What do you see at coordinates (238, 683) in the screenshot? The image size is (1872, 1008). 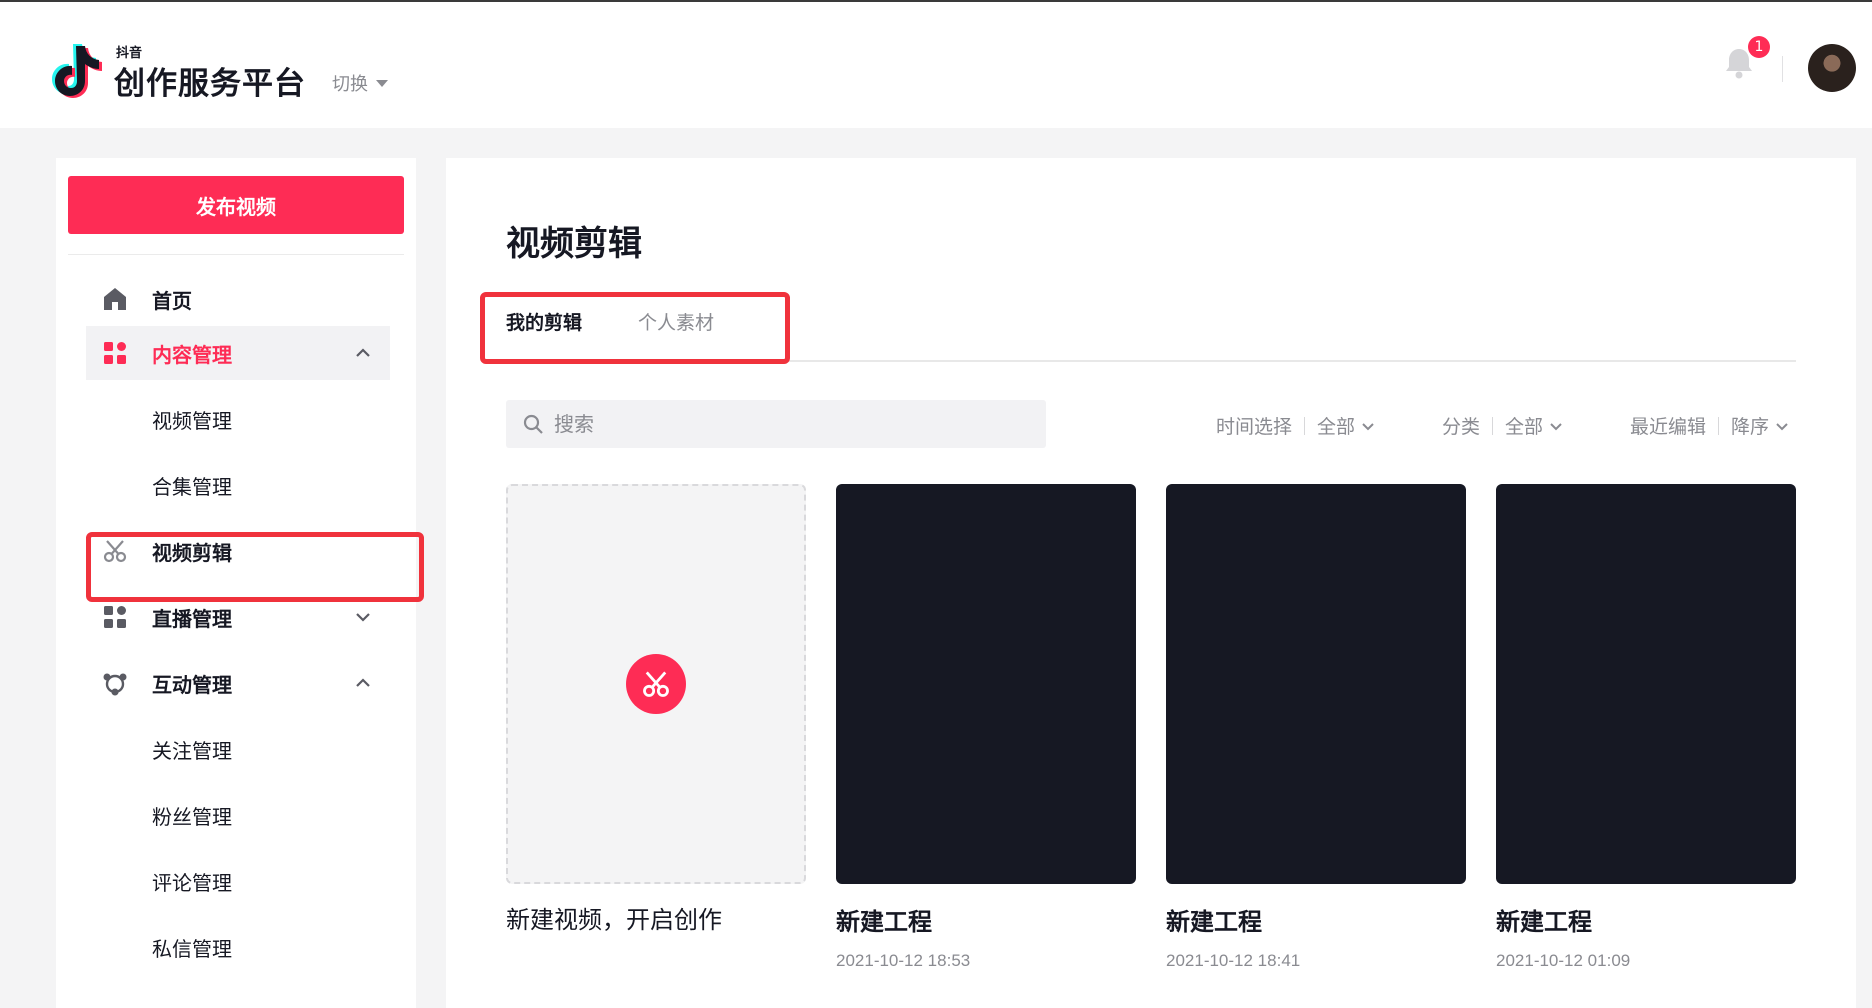 I see `sidebar-item-interaction-management: 互动管理` at bounding box center [238, 683].